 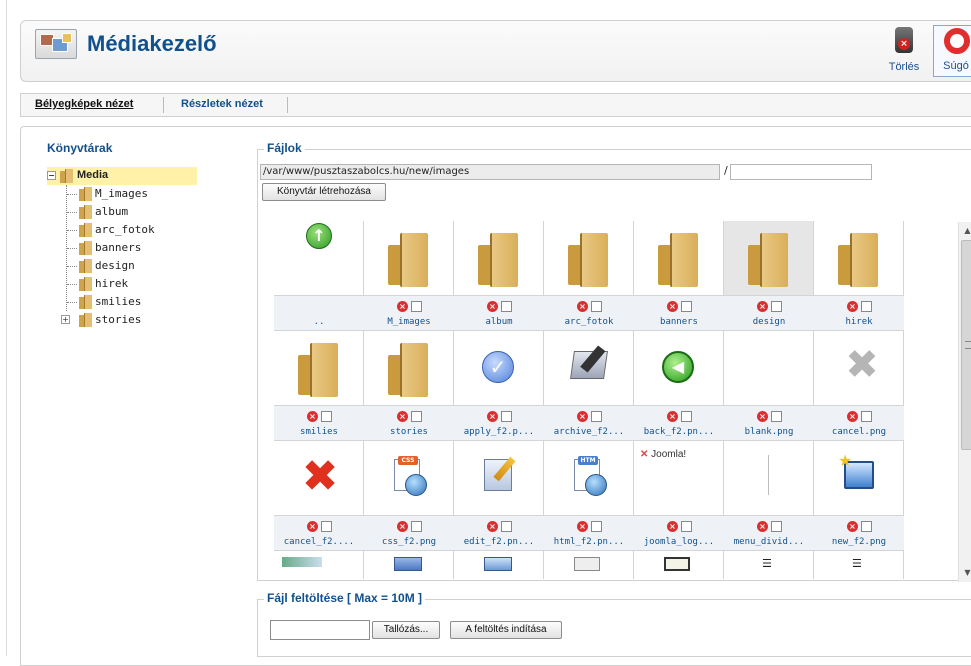 I want to click on window-icon, so click(x=408, y=564).